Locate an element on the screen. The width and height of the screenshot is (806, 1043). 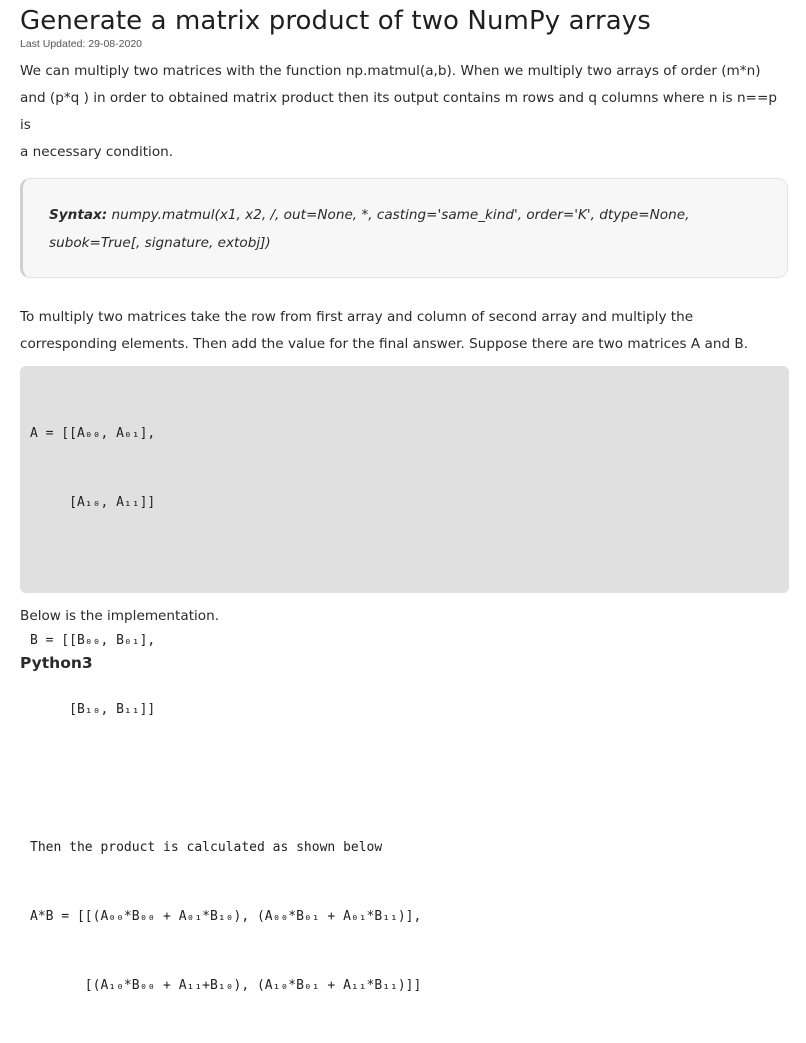
code-line: [B₁₀, B₁₁]] is located at coordinates (93, 709).